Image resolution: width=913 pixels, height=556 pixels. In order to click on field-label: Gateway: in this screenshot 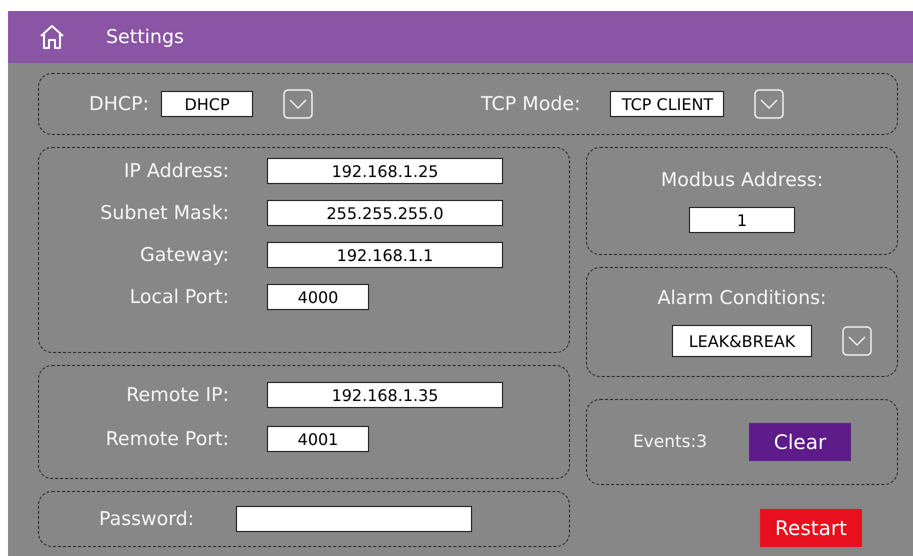, I will do `click(184, 255)`.